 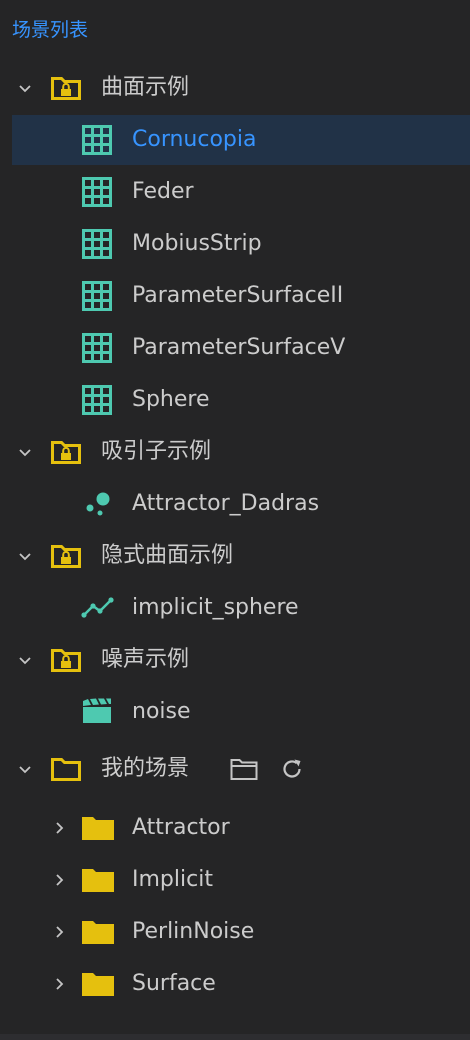 What do you see at coordinates (161, 711) in the screenshot?
I see `item-label: noise` at bounding box center [161, 711].